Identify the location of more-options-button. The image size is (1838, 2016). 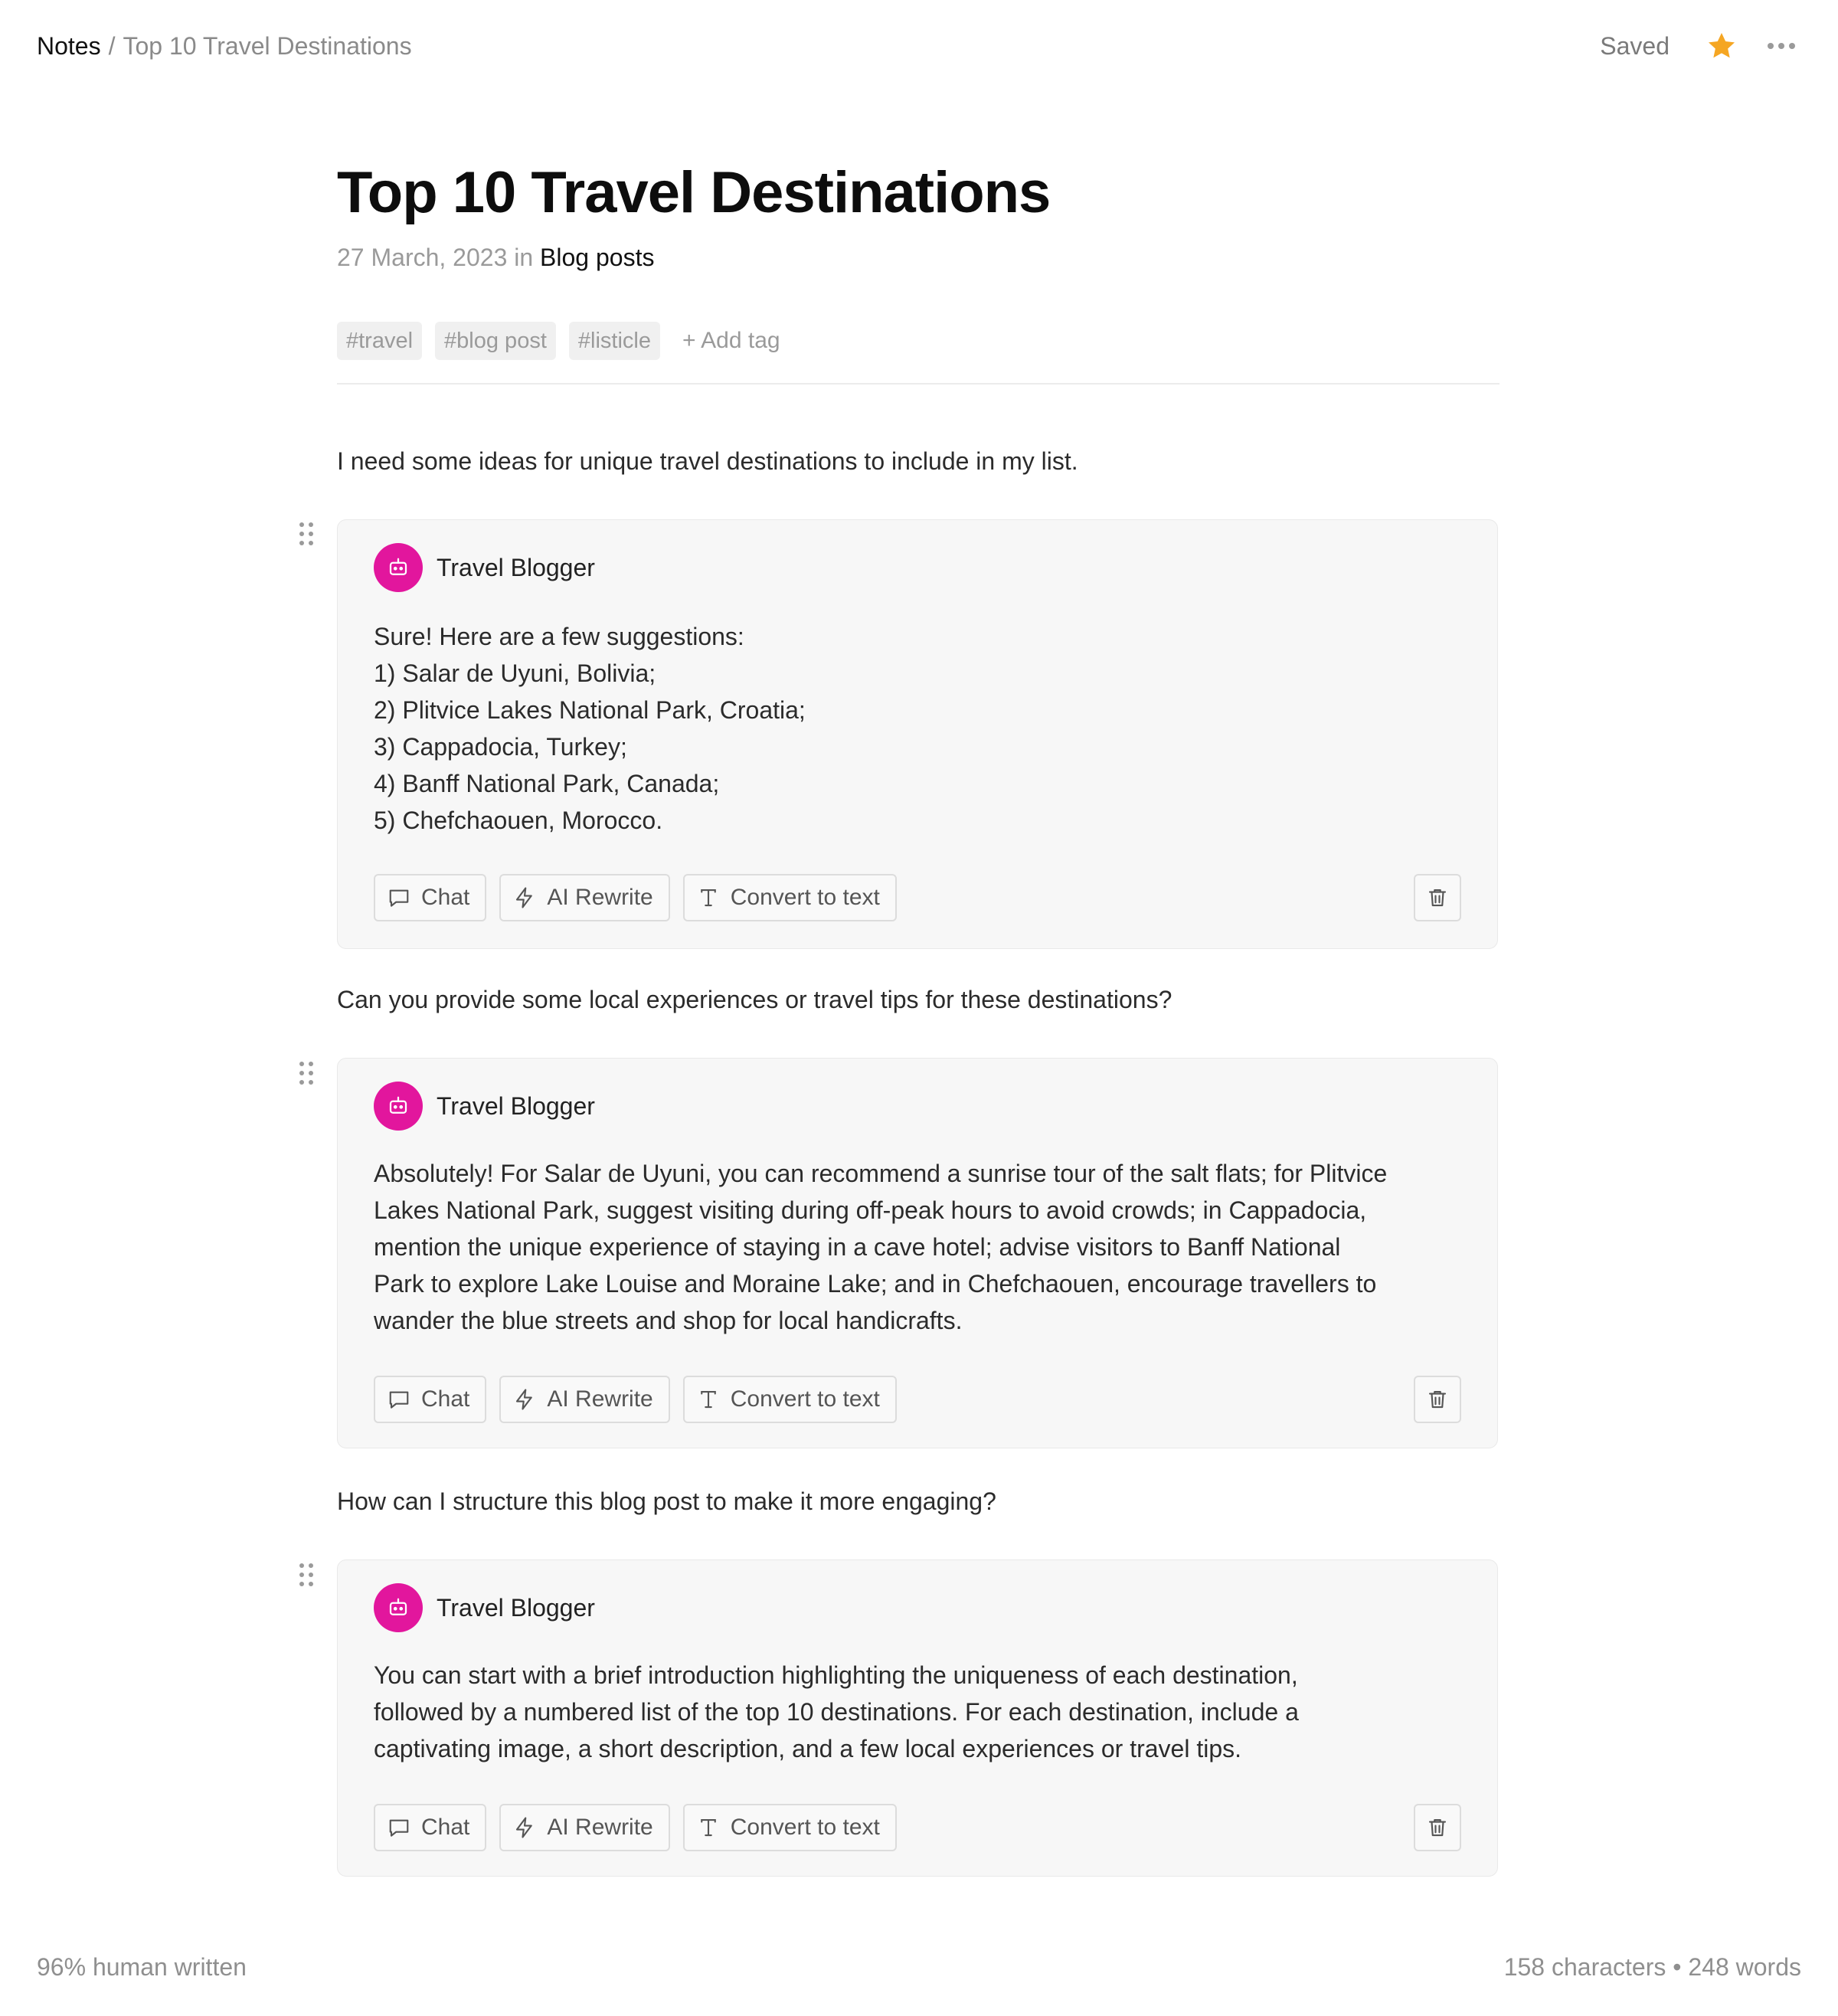
(1781, 46).